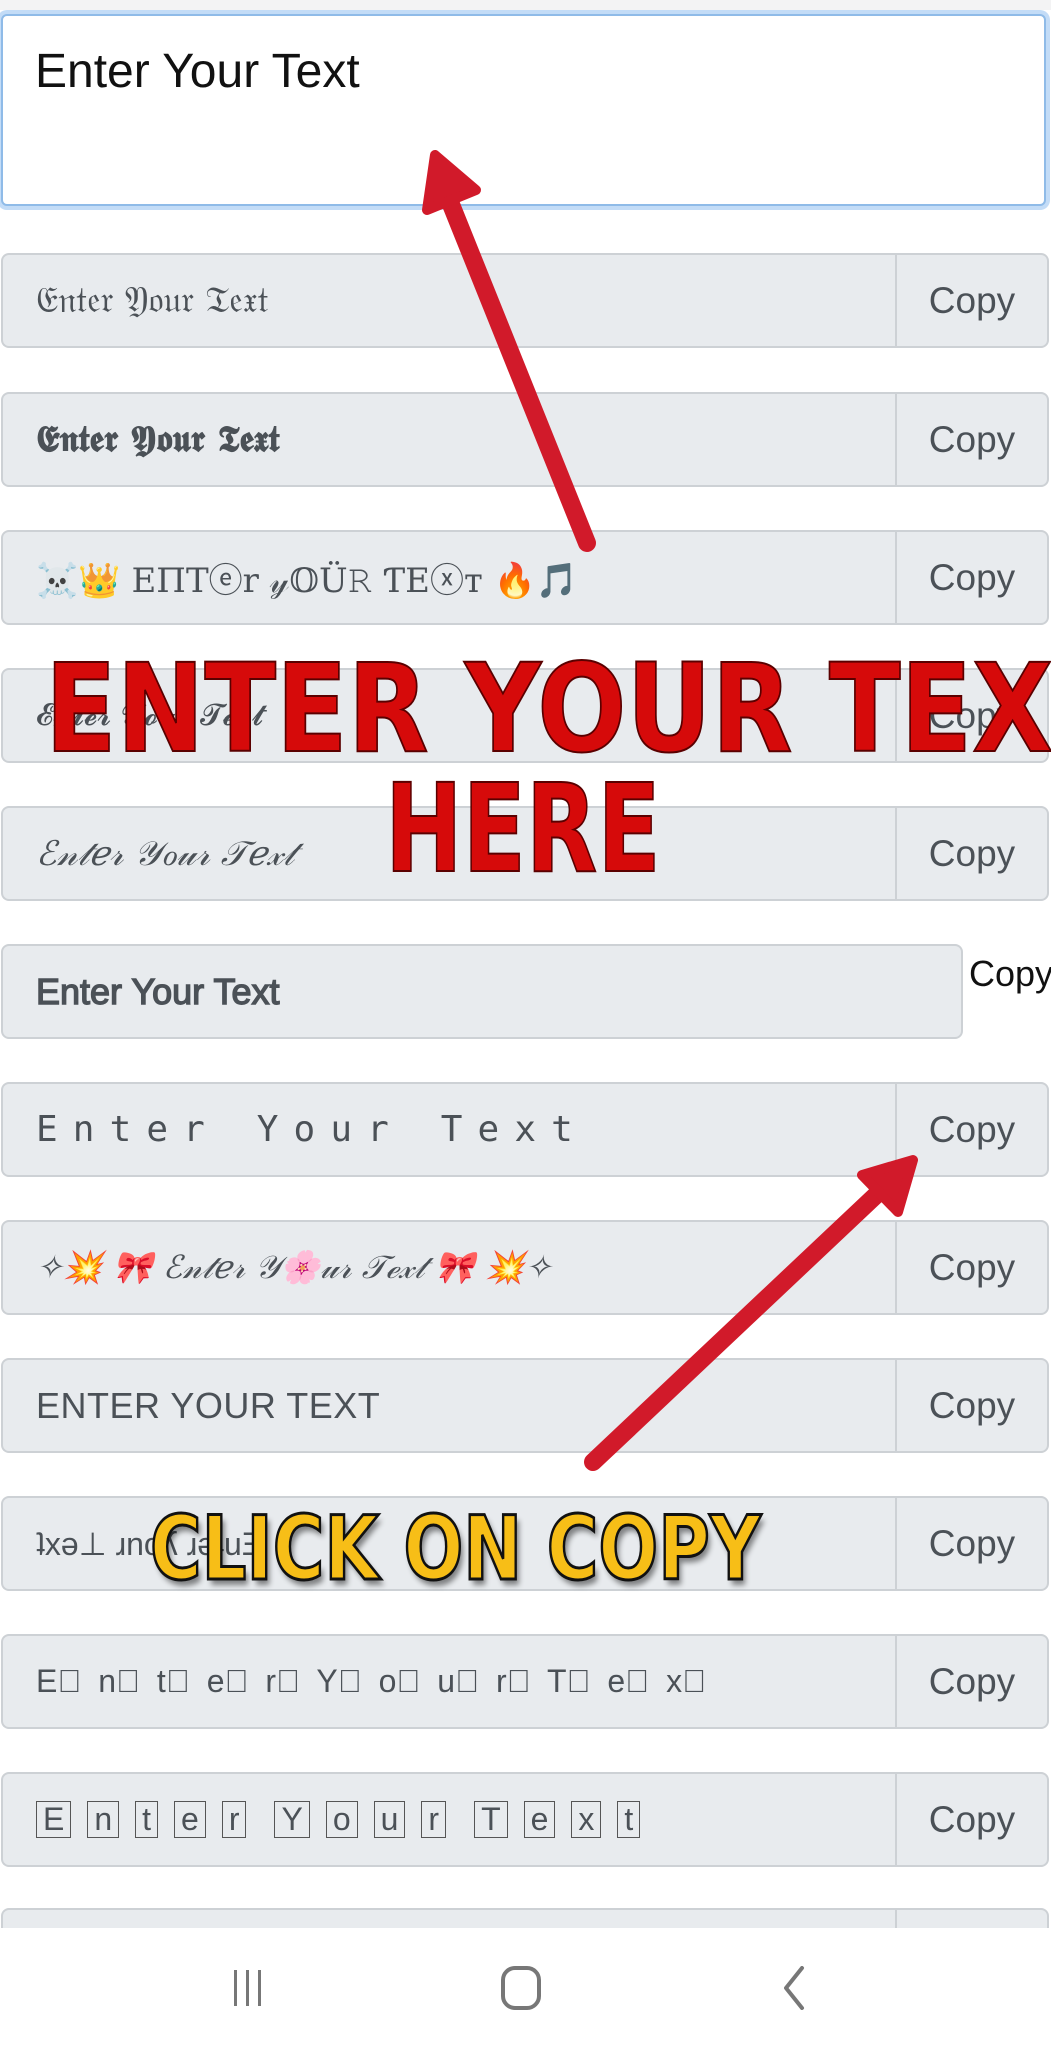  Describe the element at coordinates (448, 853) in the screenshot. I see `styled-text-output: ℰ𝓃𝓉ℯ𝓇 𝒴ℴ𝓊𝓇 𝒯ℯ𝓍𝓉` at that location.